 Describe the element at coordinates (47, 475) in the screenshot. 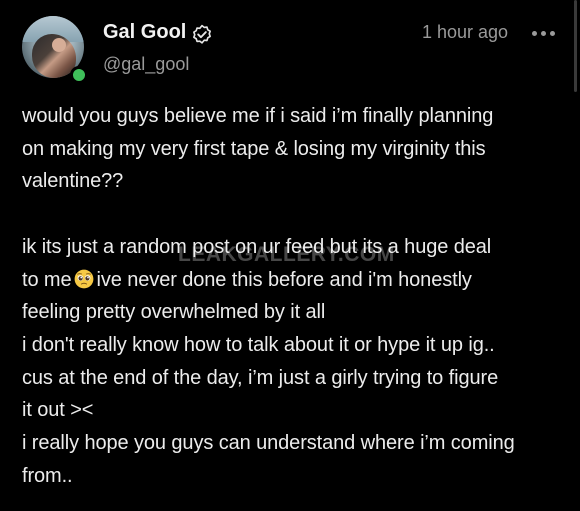

I see `post-line: from..` at that location.